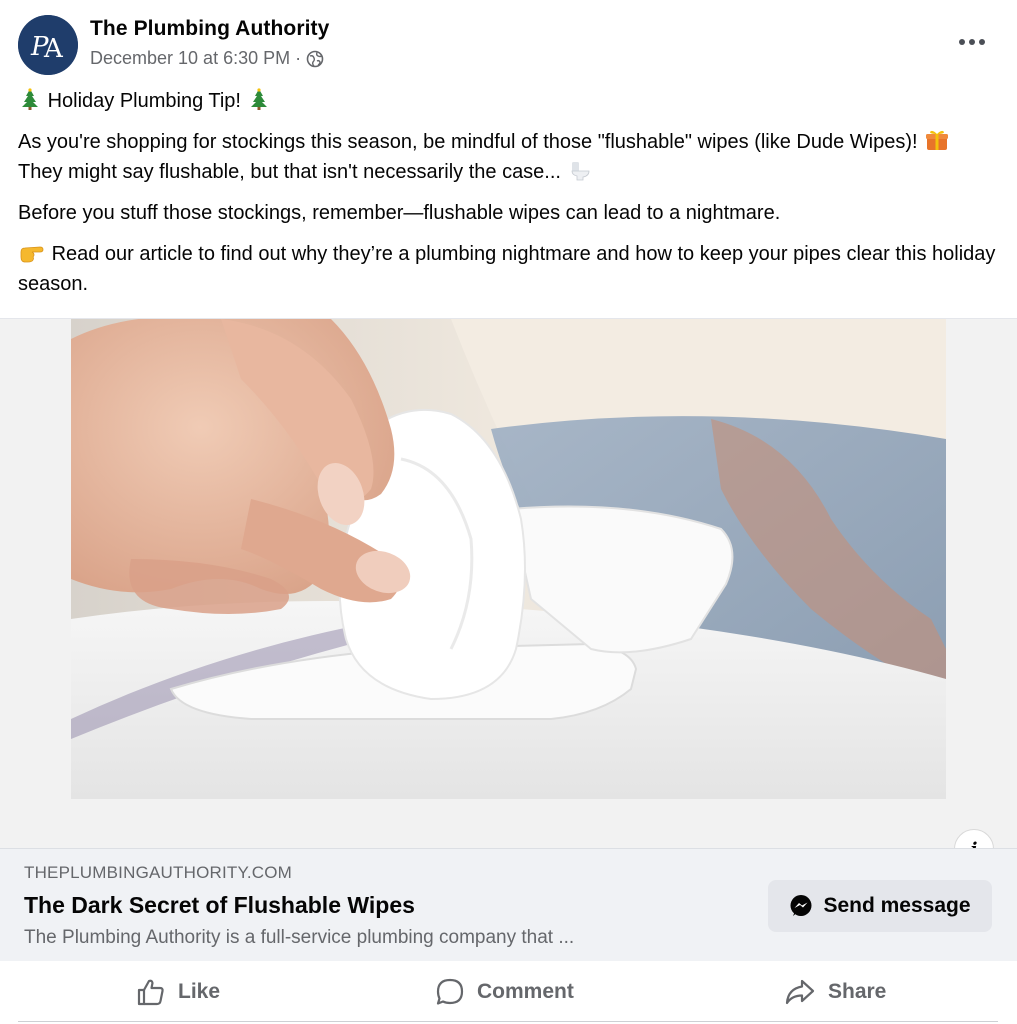 The image size is (1017, 1024). I want to click on post-line-1-text: Holiday Plumbing Tip!, so click(144, 101).